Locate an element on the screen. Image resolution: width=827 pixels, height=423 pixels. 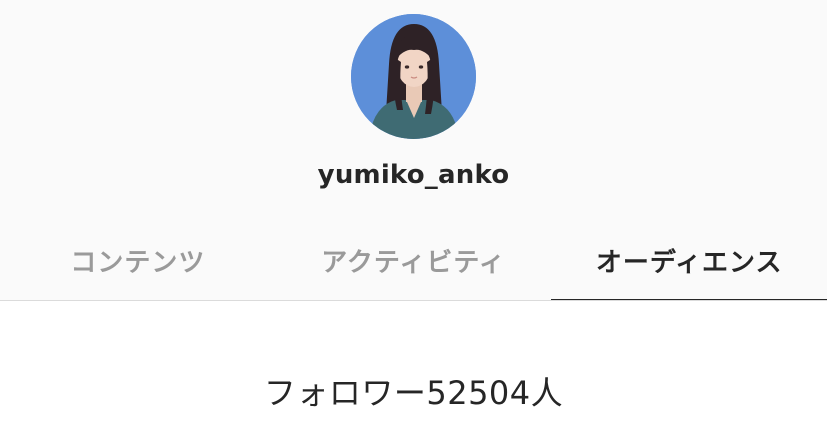
profile-photo-icon is located at coordinates (413, 76).